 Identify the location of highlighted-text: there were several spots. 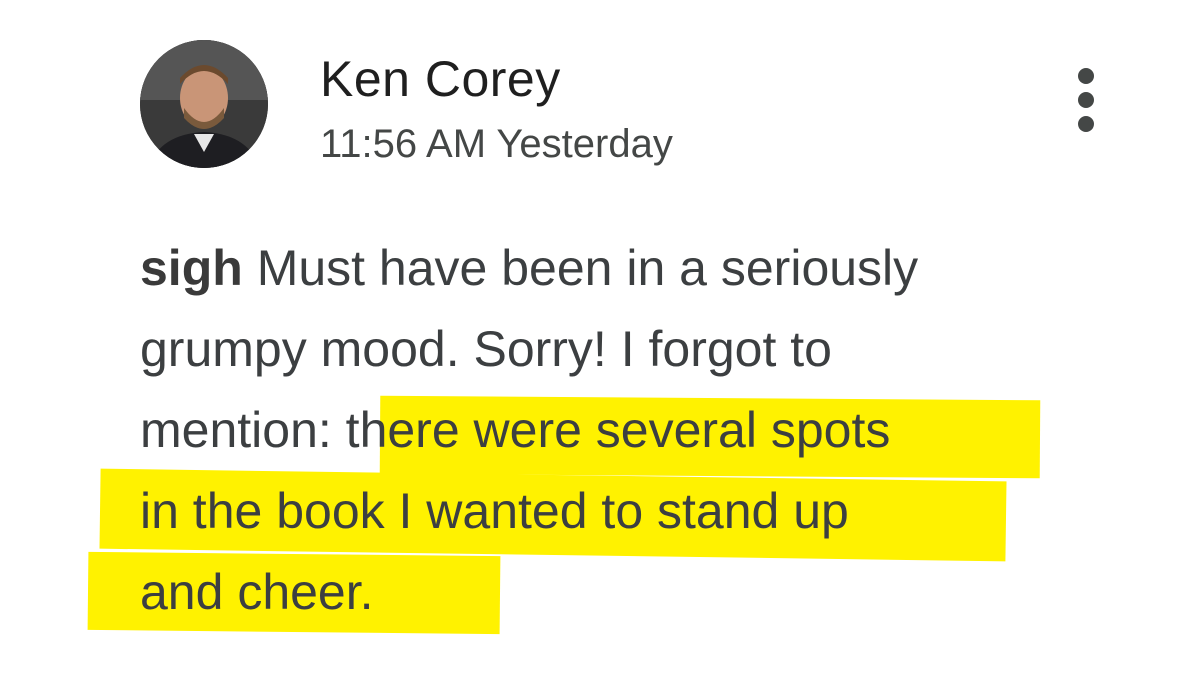
(618, 430).